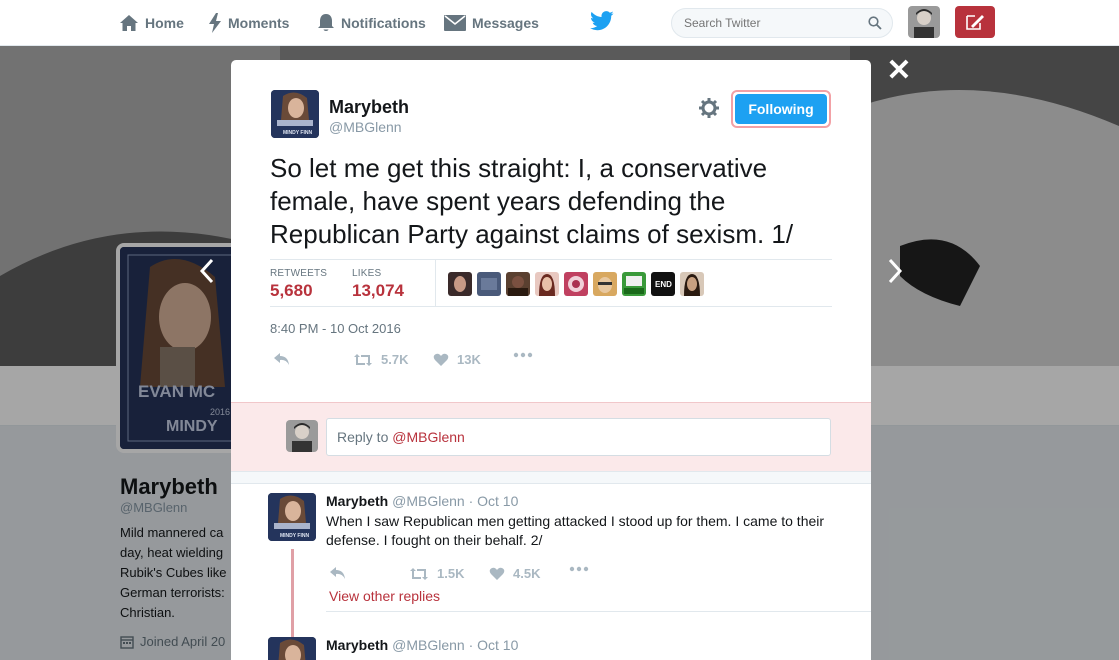  What do you see at coordinates (259, 23) in the screenshot?
I see `nav-moments-label: Moments` at bounding box center [259, 23].